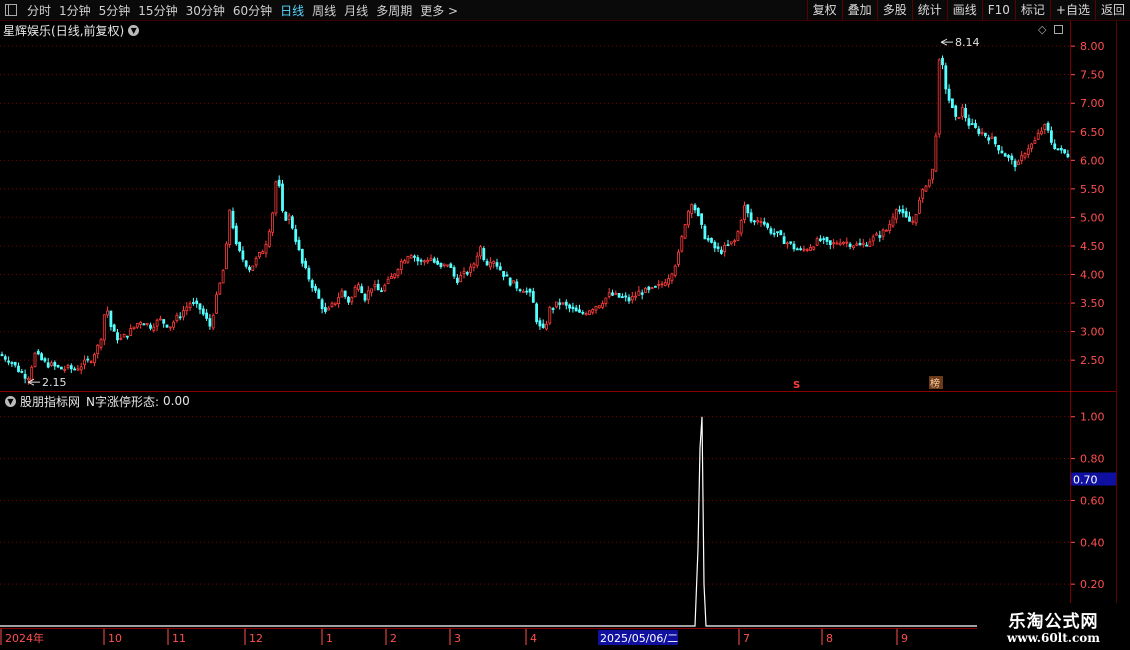 The height and width of the screenshot is (650, 1130). I want to click on price-tick-label: 7.00, so click(1092, 103).